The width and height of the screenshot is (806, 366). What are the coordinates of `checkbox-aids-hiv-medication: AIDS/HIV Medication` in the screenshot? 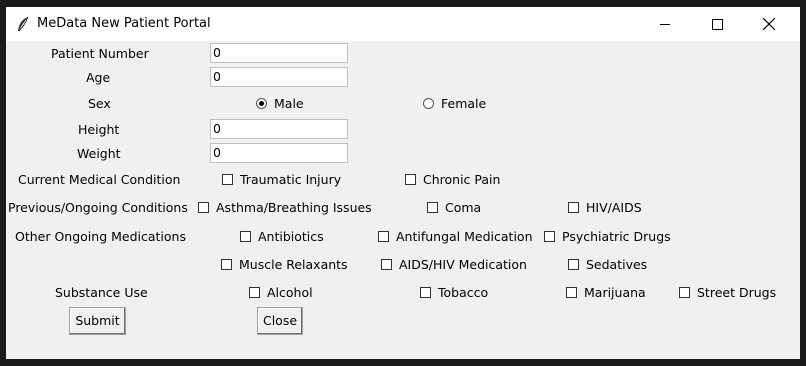 It's located at (454, 265).